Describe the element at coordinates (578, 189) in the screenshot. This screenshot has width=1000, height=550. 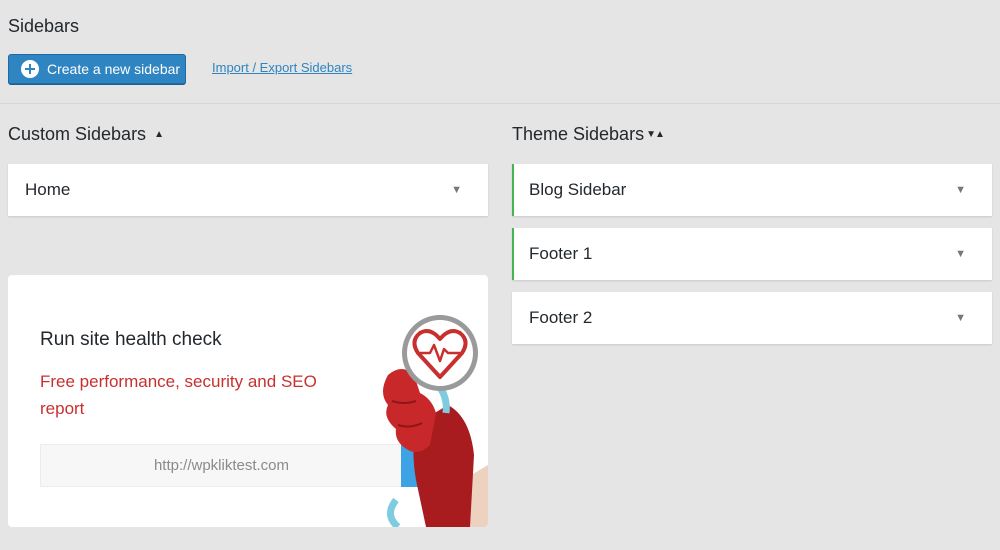
I see `sidebar-label: Blog Sidebar` at that location.